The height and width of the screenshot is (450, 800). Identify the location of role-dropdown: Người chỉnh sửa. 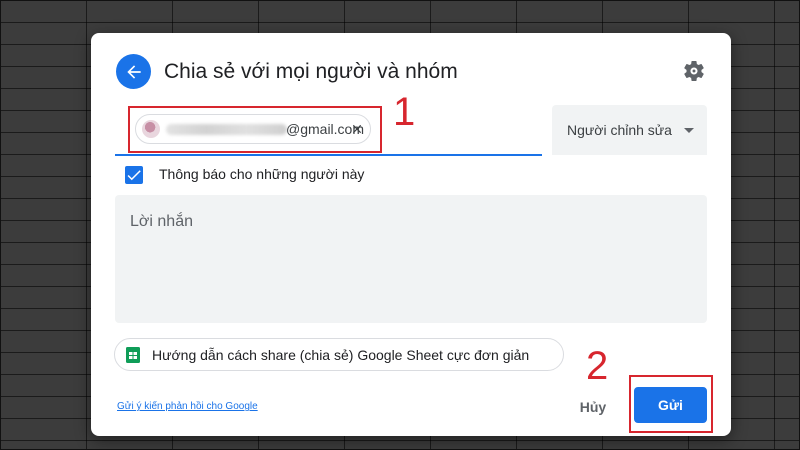
(629, 130).